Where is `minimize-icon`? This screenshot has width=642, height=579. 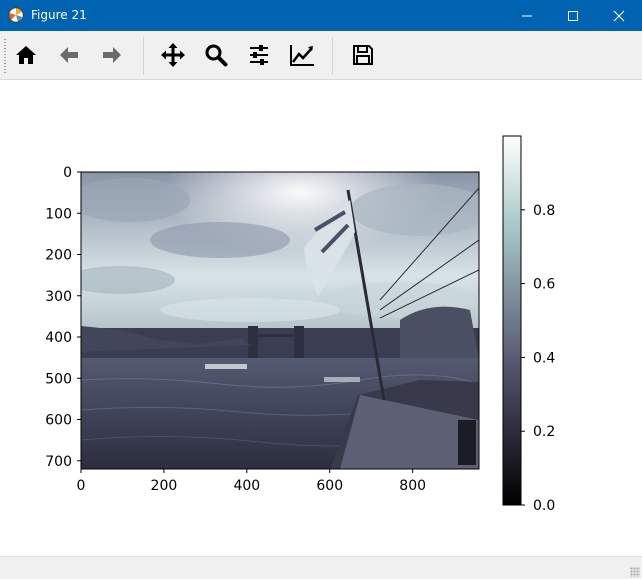
minimize-icon is located at coordinates (527, 16).